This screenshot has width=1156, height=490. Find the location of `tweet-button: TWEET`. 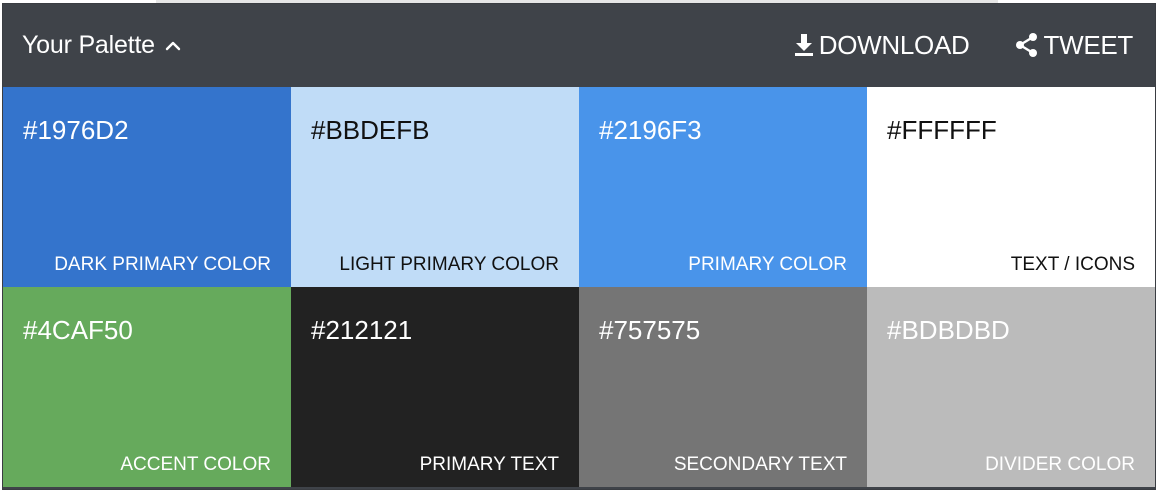

tweet-button: TWEET is located at coordinates (1074, 45).